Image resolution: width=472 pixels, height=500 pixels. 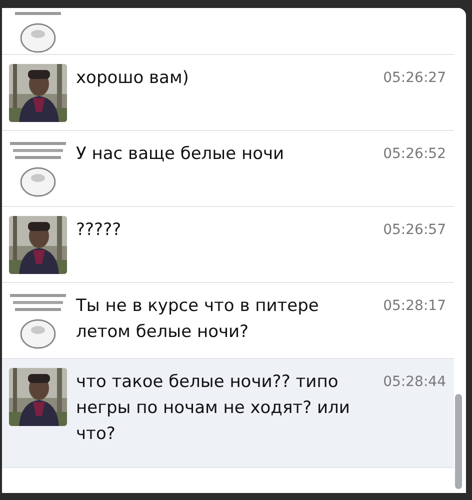 I want to click on message-text: ?????, so click(x=99, y=230).